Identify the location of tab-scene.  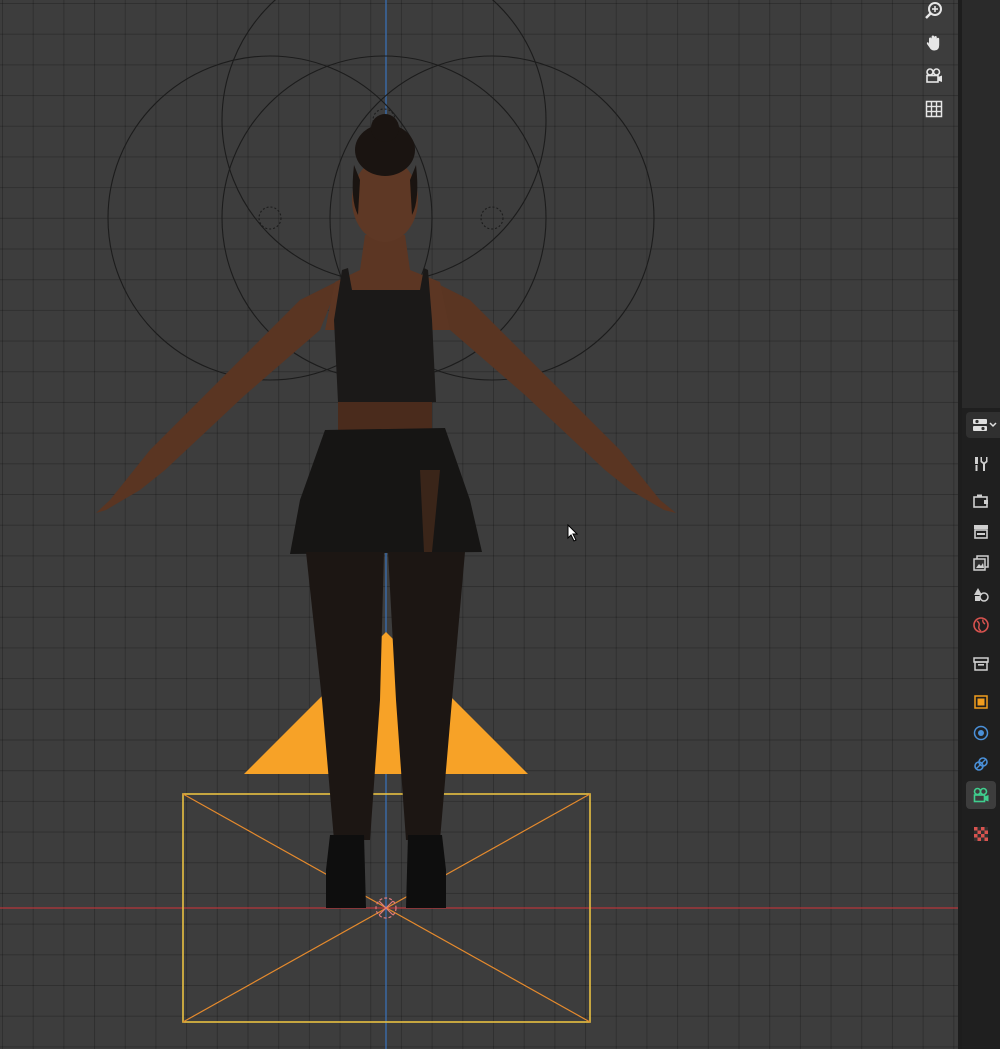
(981, 594).